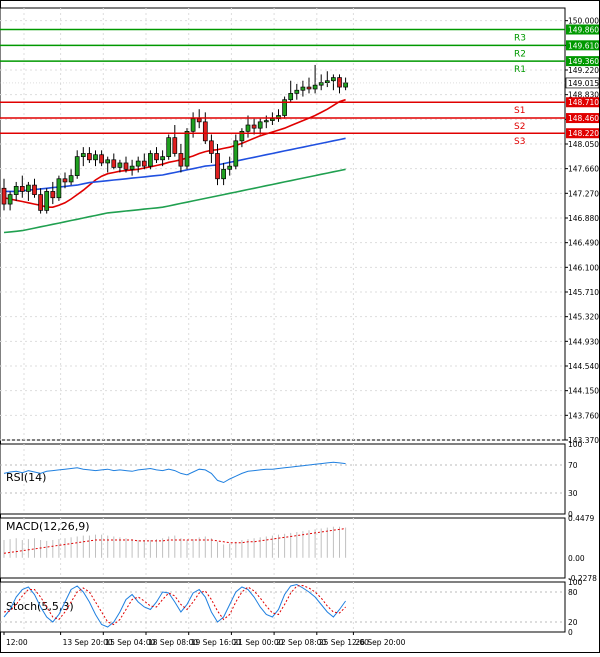 This screenshot has height=657, width=600. I want to click on time-axis-label: 26 Sep 20:00, so click(380, 642).